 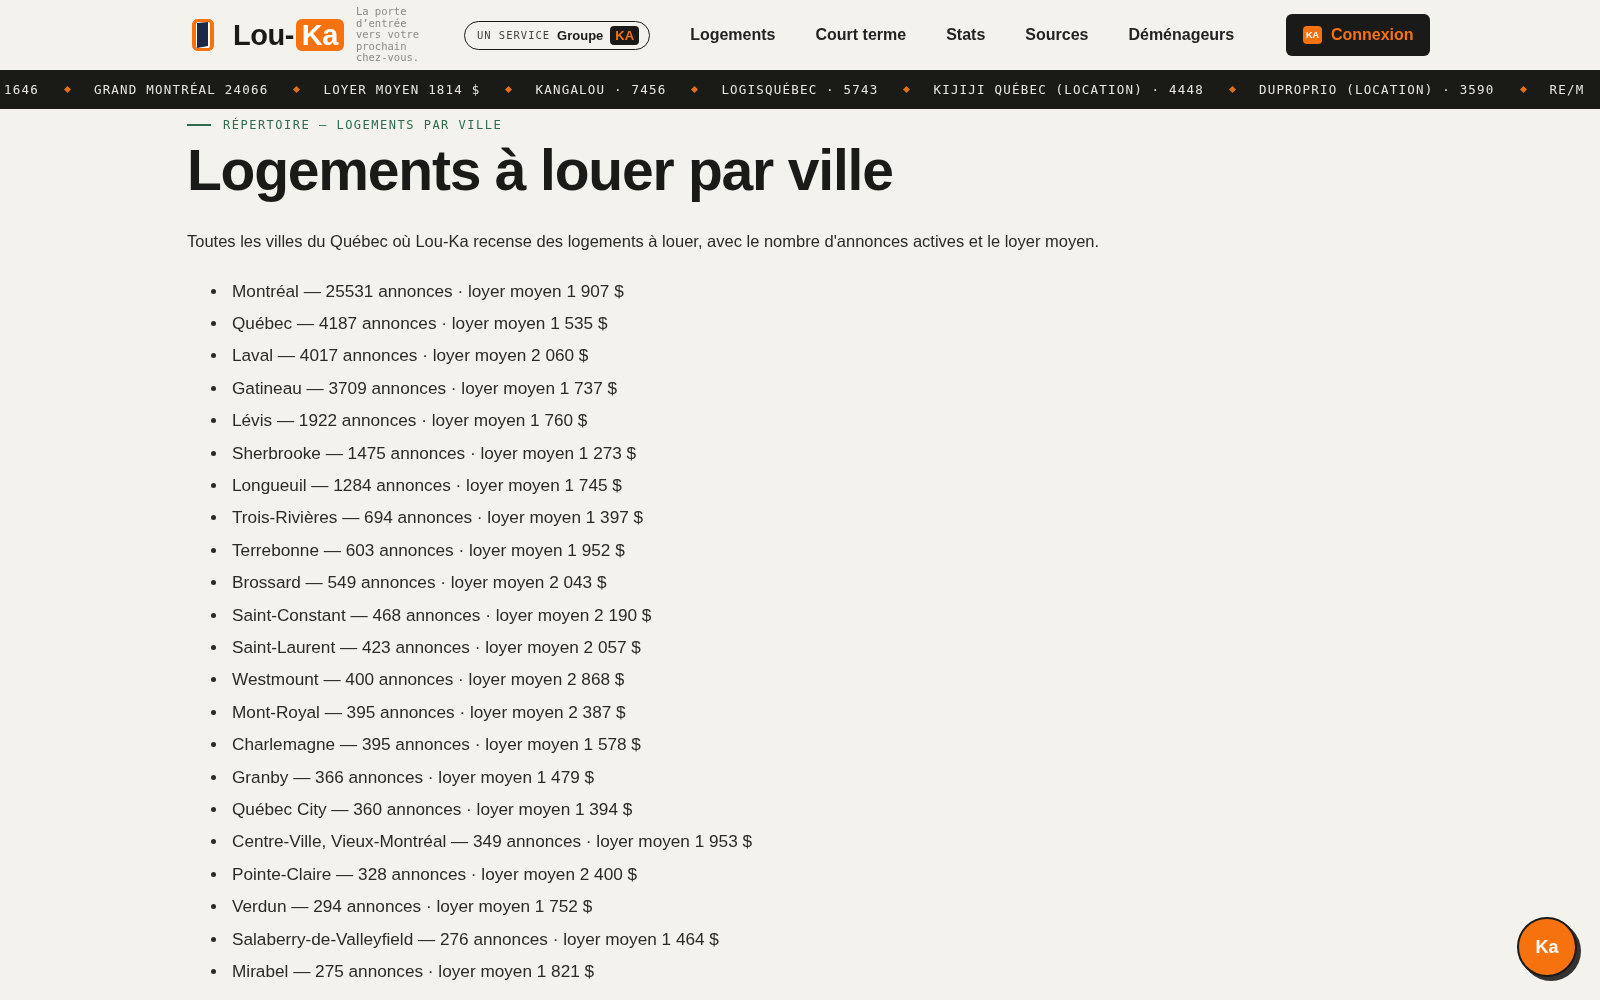 What do you see at coordinates (580, 35) in the screenshot?
I see `service-brand: Groupe` at bounding box center [580, 35].